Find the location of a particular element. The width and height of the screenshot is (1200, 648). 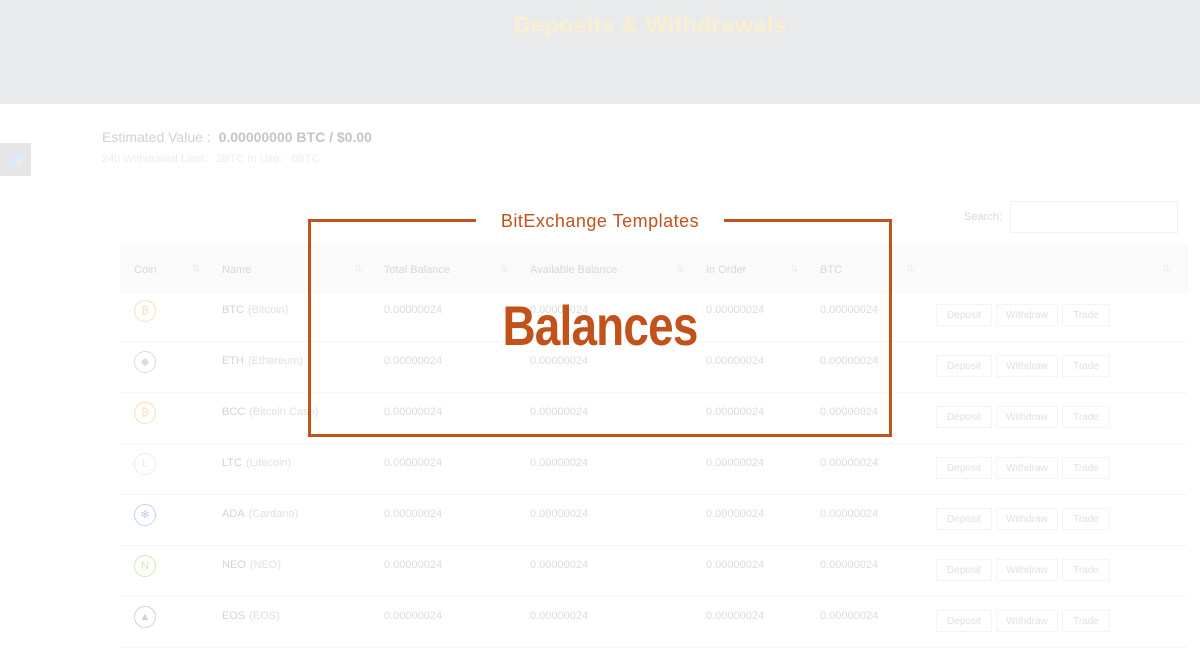

cardano-icon: ✻ is located at coordinates (145, 515).